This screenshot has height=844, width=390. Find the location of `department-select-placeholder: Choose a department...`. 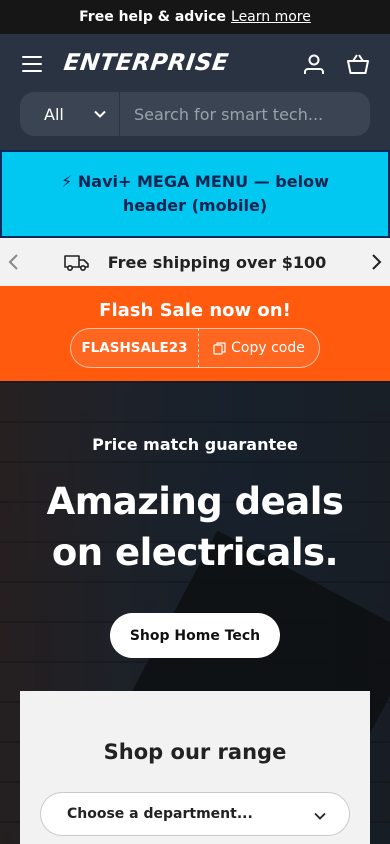

department-select-placeholder: Choose a department... is located at coordinates (160, 814).